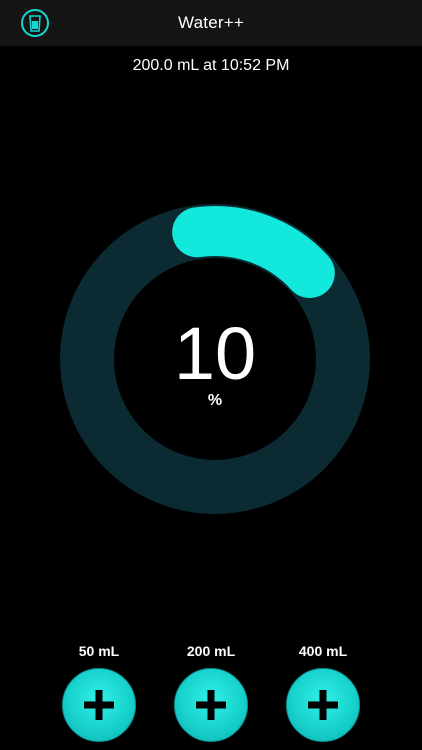 Image resolution: width=422 pixels, height=750 pixels. I want to click on percent-unit: %, so click(215, 400).